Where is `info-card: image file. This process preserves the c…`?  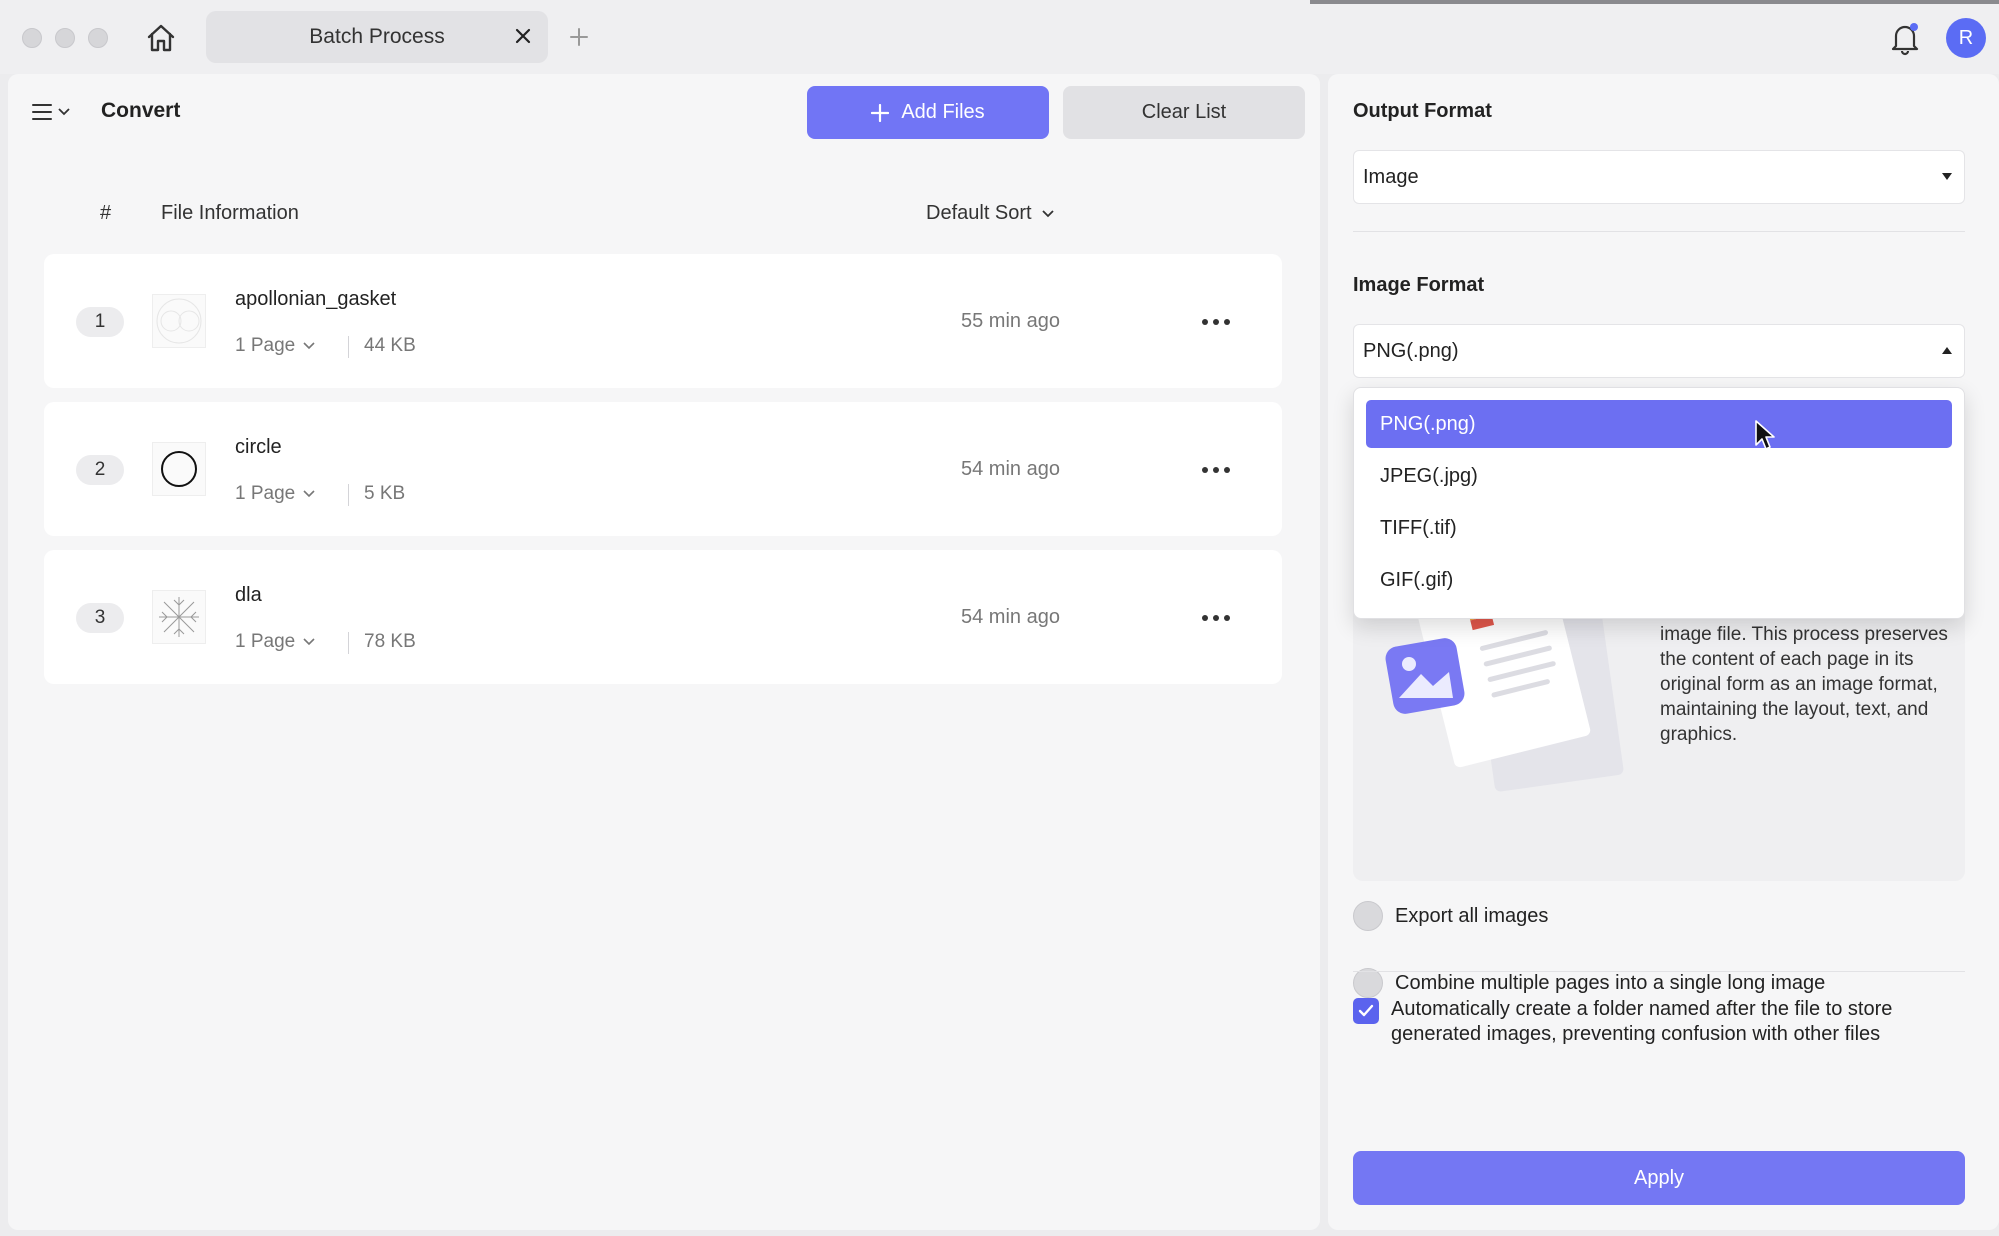 info-card: image file. This process preserves the c… is located at coordinates (1659, 737).